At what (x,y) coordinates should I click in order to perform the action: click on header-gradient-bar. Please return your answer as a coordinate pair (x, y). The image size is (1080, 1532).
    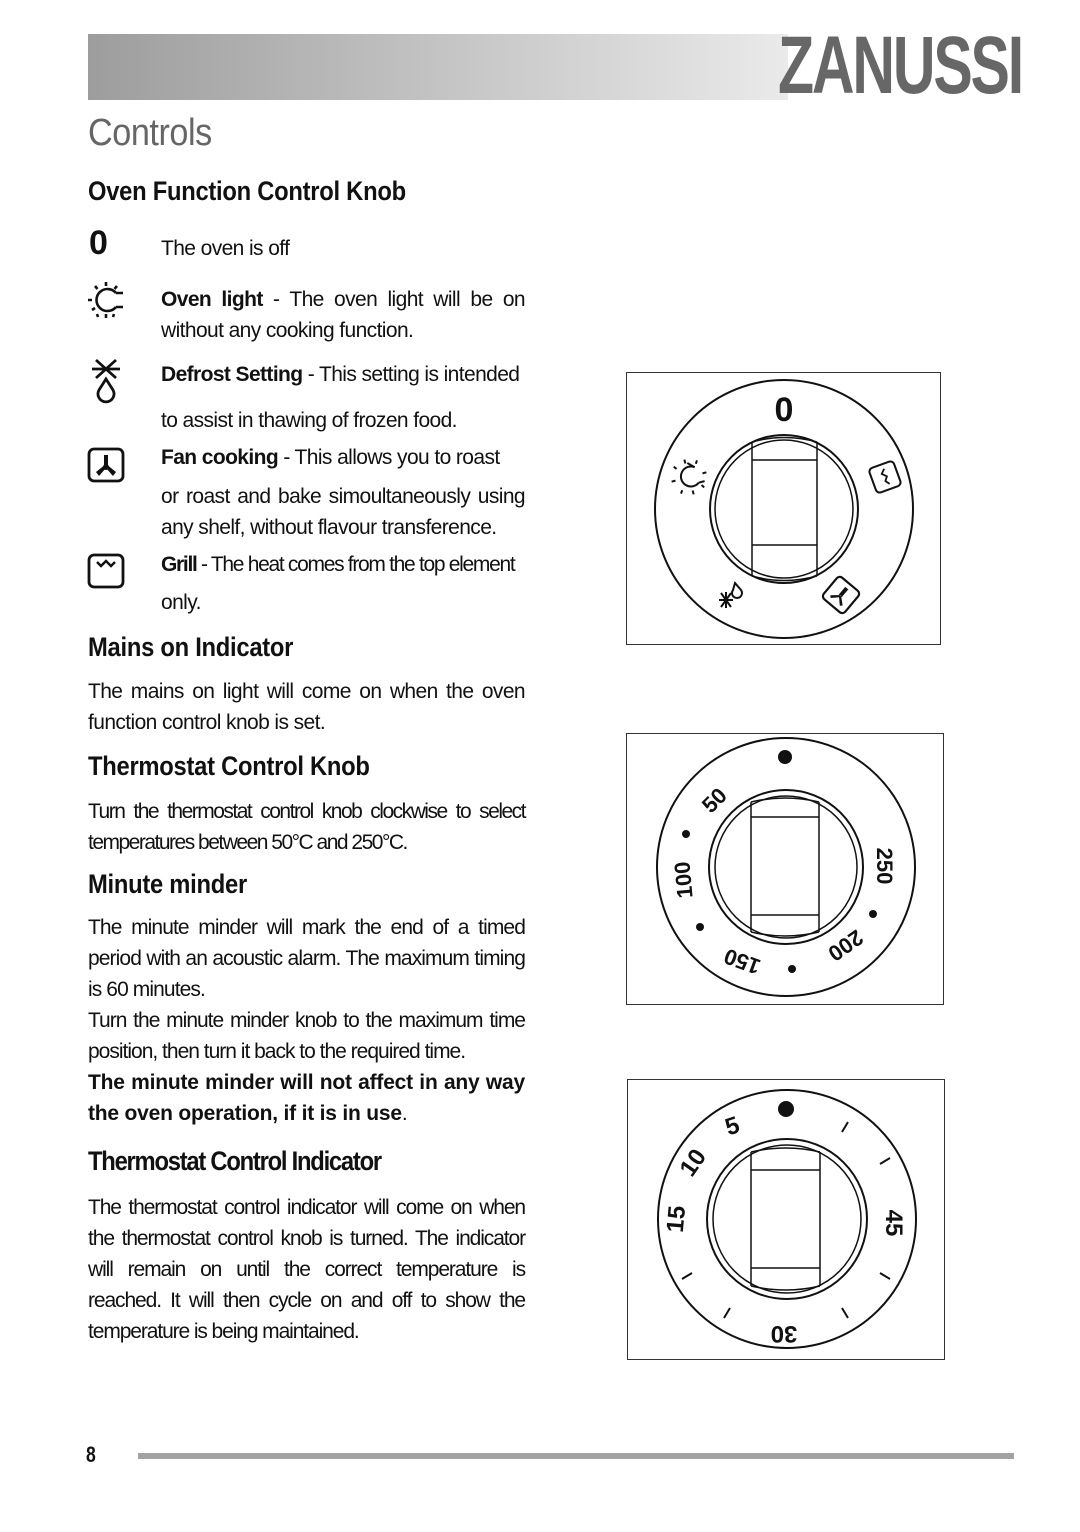
    Looking at the image, I should click on (438, 67).